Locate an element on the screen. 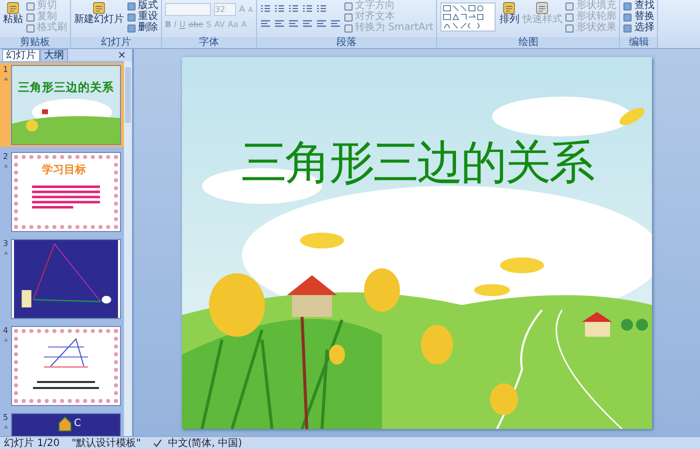 This screenshot has height=449, width=700. ribbon-button: 删除 is located at coordinates (142, 28).